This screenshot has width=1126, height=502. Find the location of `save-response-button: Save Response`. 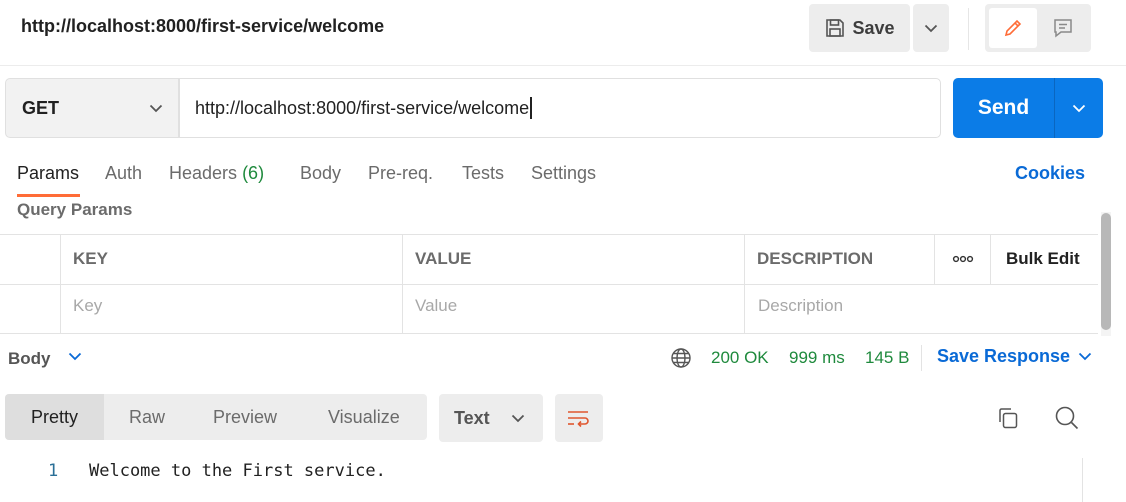

save-response-button: Save Response is located at coordinates (1014, 356).